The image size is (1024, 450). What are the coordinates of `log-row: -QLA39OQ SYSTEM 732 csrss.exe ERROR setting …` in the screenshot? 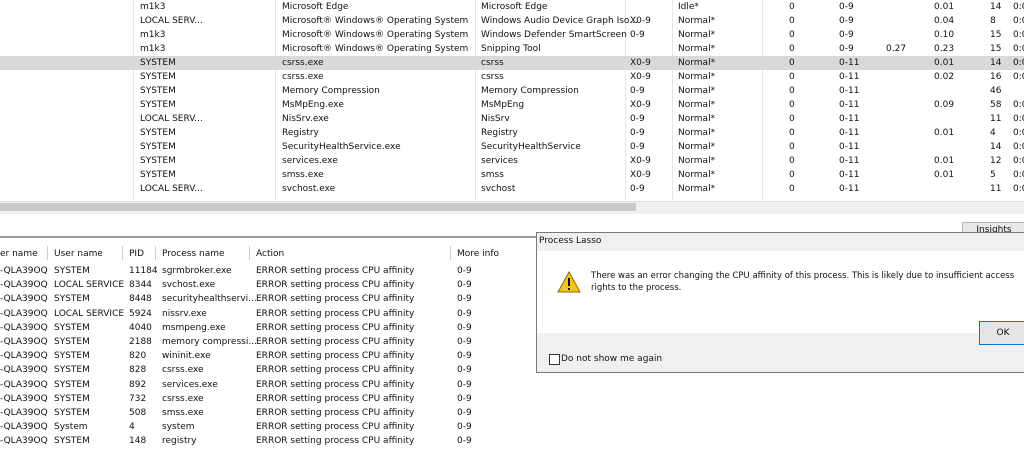 It's located at (280, 399).